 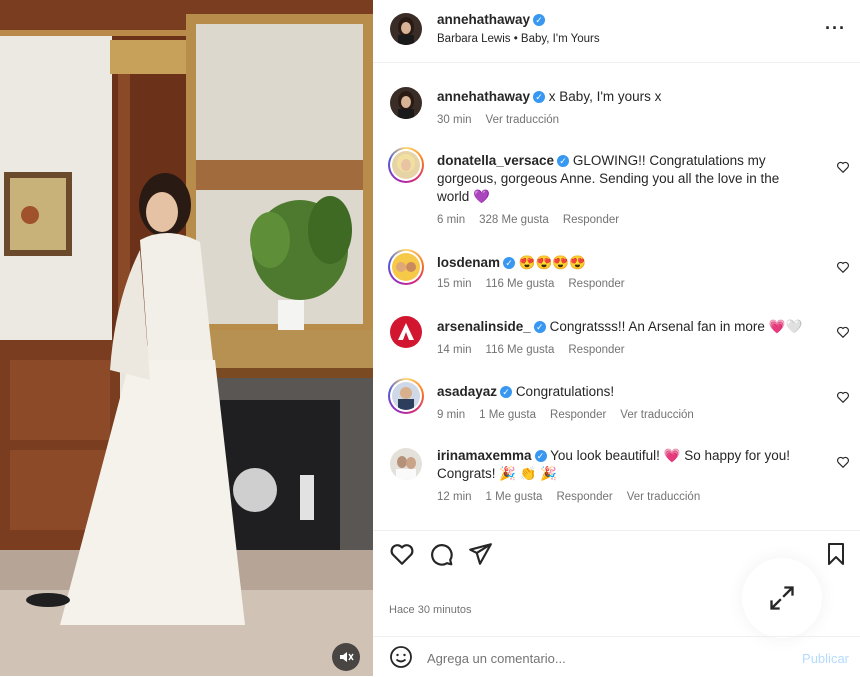 What do you see at coordinates (484, 326) in the screenshot?
I see `username: arsenalinside_` at bounding box center [484, 326].